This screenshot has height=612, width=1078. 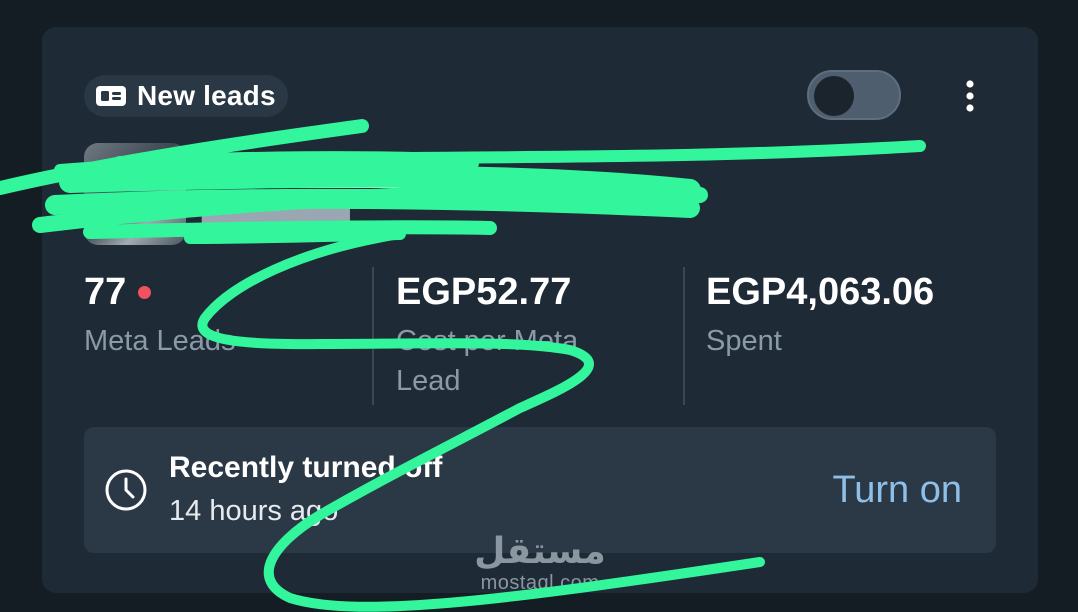 What do you see at coordinates (820, 291) in the screenshot?
I see `metric-value: EGP4,063.06` at bounding box center [820, 291].